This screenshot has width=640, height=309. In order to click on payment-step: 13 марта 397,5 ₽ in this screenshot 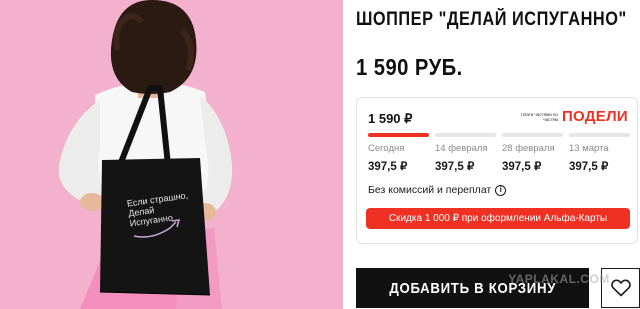, I will do `click(599, 153)`.